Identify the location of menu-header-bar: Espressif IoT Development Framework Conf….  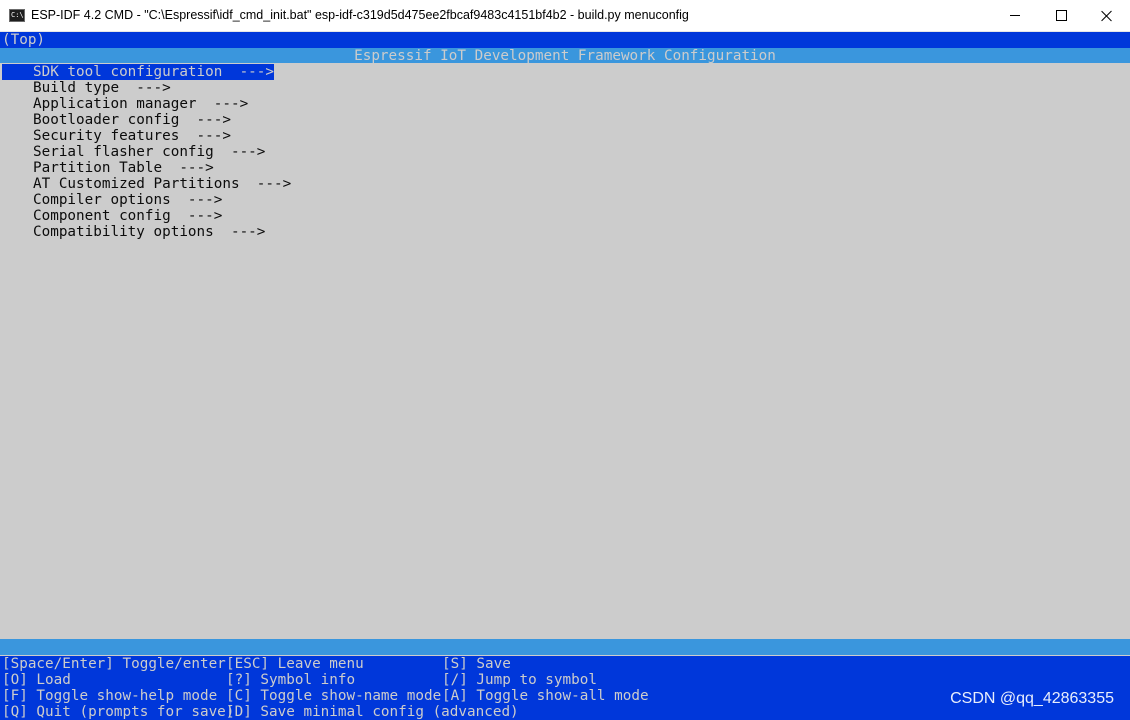
(565, 56).